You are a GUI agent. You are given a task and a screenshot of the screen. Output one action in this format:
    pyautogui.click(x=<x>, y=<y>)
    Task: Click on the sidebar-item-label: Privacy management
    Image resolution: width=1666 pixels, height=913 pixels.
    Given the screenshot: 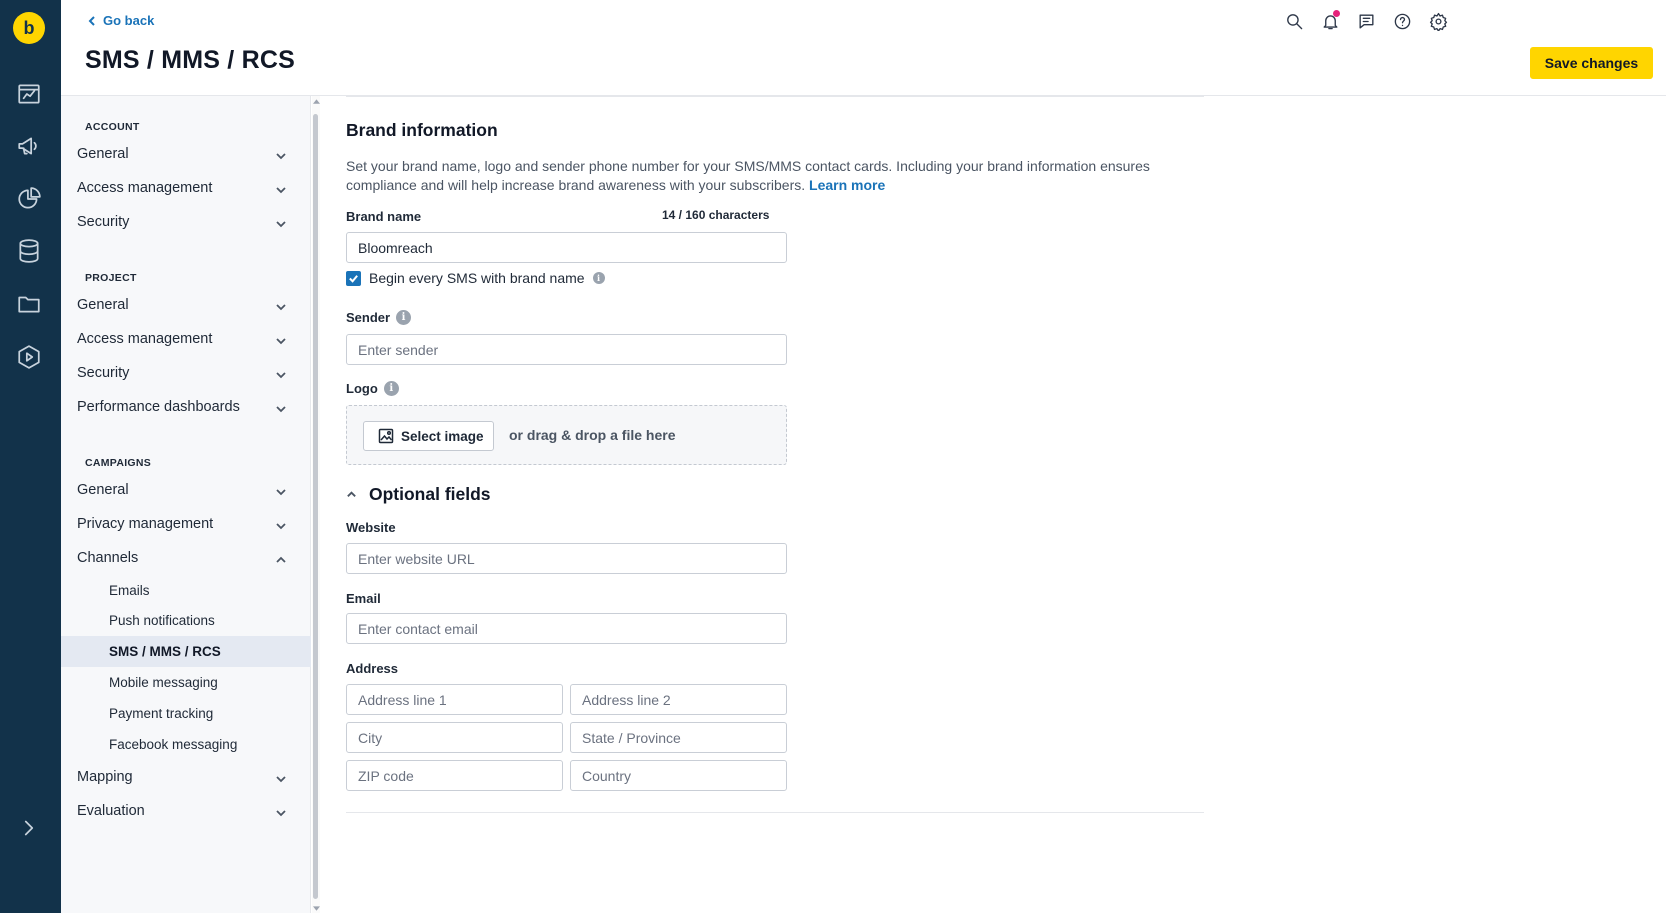 What is the action you would take?
    pyautogui.click(x=145, y=524)
    